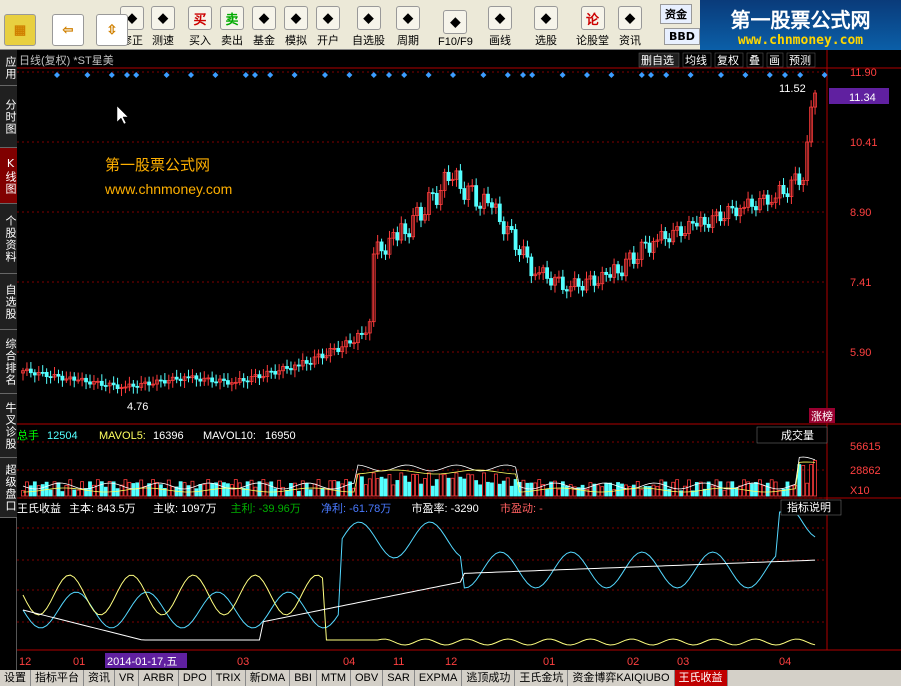  What do you see at coordinates (439, 678) in the screenshot?
I see `indicator-tab: EXPMA` at bounding box center [439, 678].